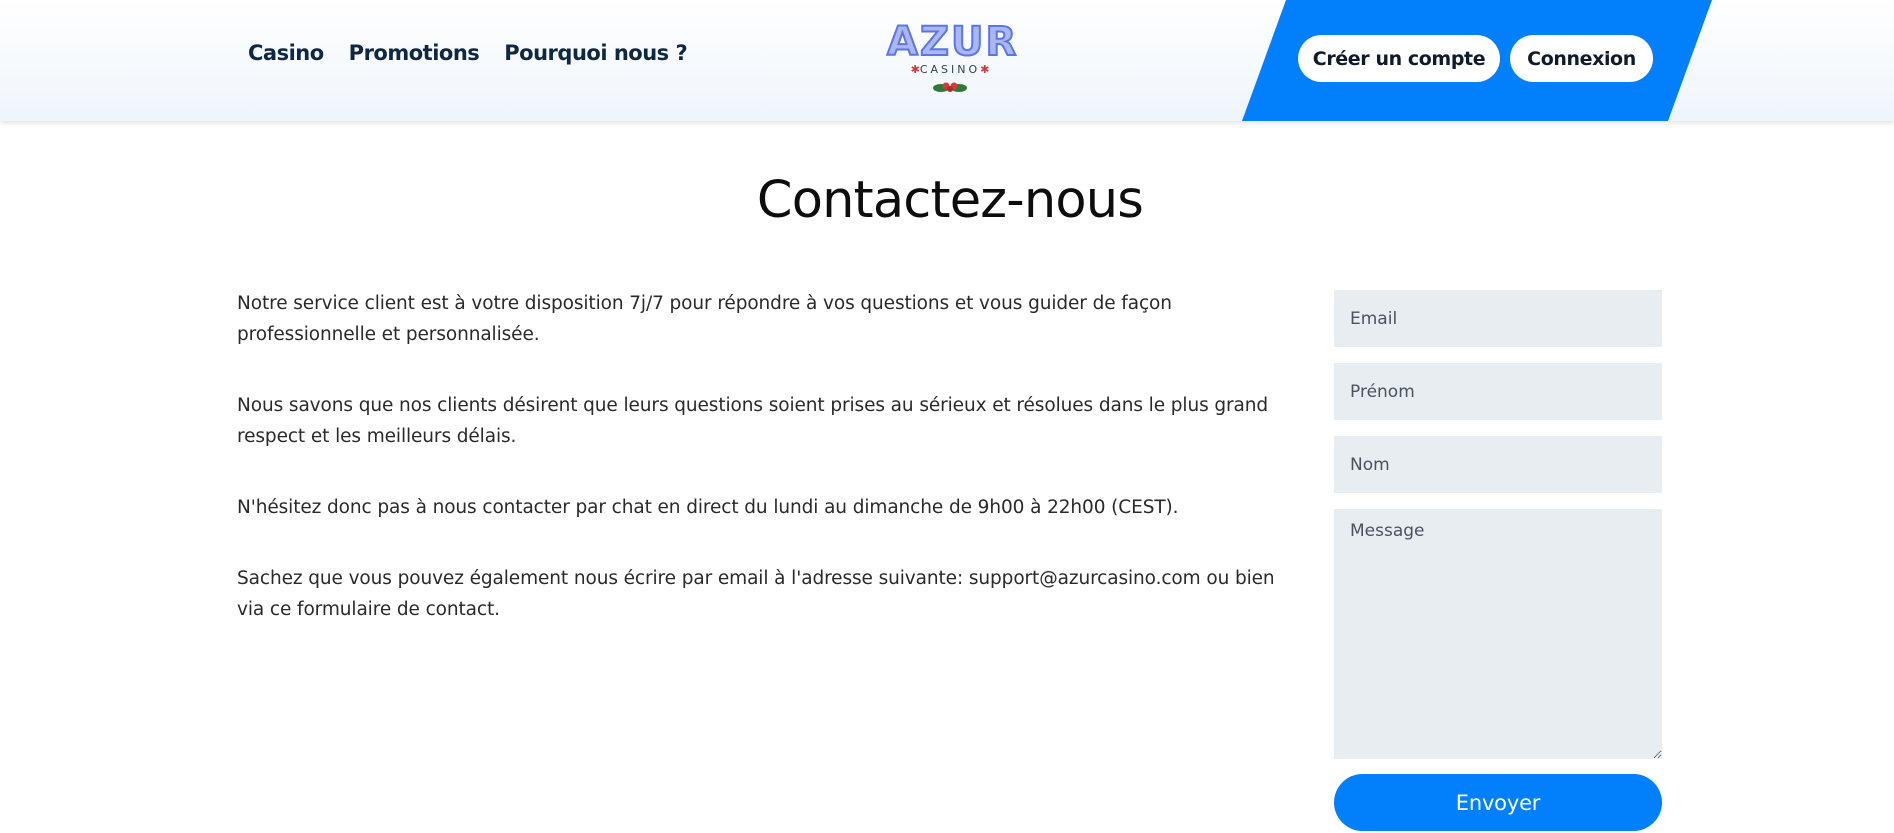  Describe the element at coordinates (950, 200) in the screenshot. I see `page-title: Contactez-nous` at that location.